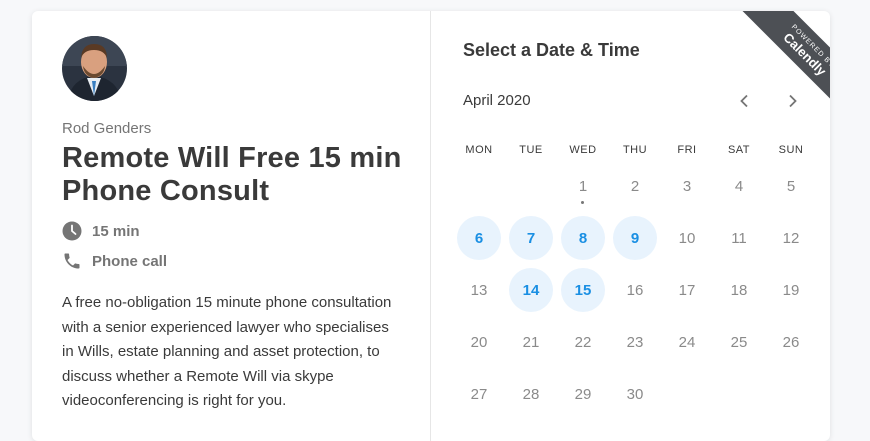  I want to click on location-row: Phone call, so click(114, 261).